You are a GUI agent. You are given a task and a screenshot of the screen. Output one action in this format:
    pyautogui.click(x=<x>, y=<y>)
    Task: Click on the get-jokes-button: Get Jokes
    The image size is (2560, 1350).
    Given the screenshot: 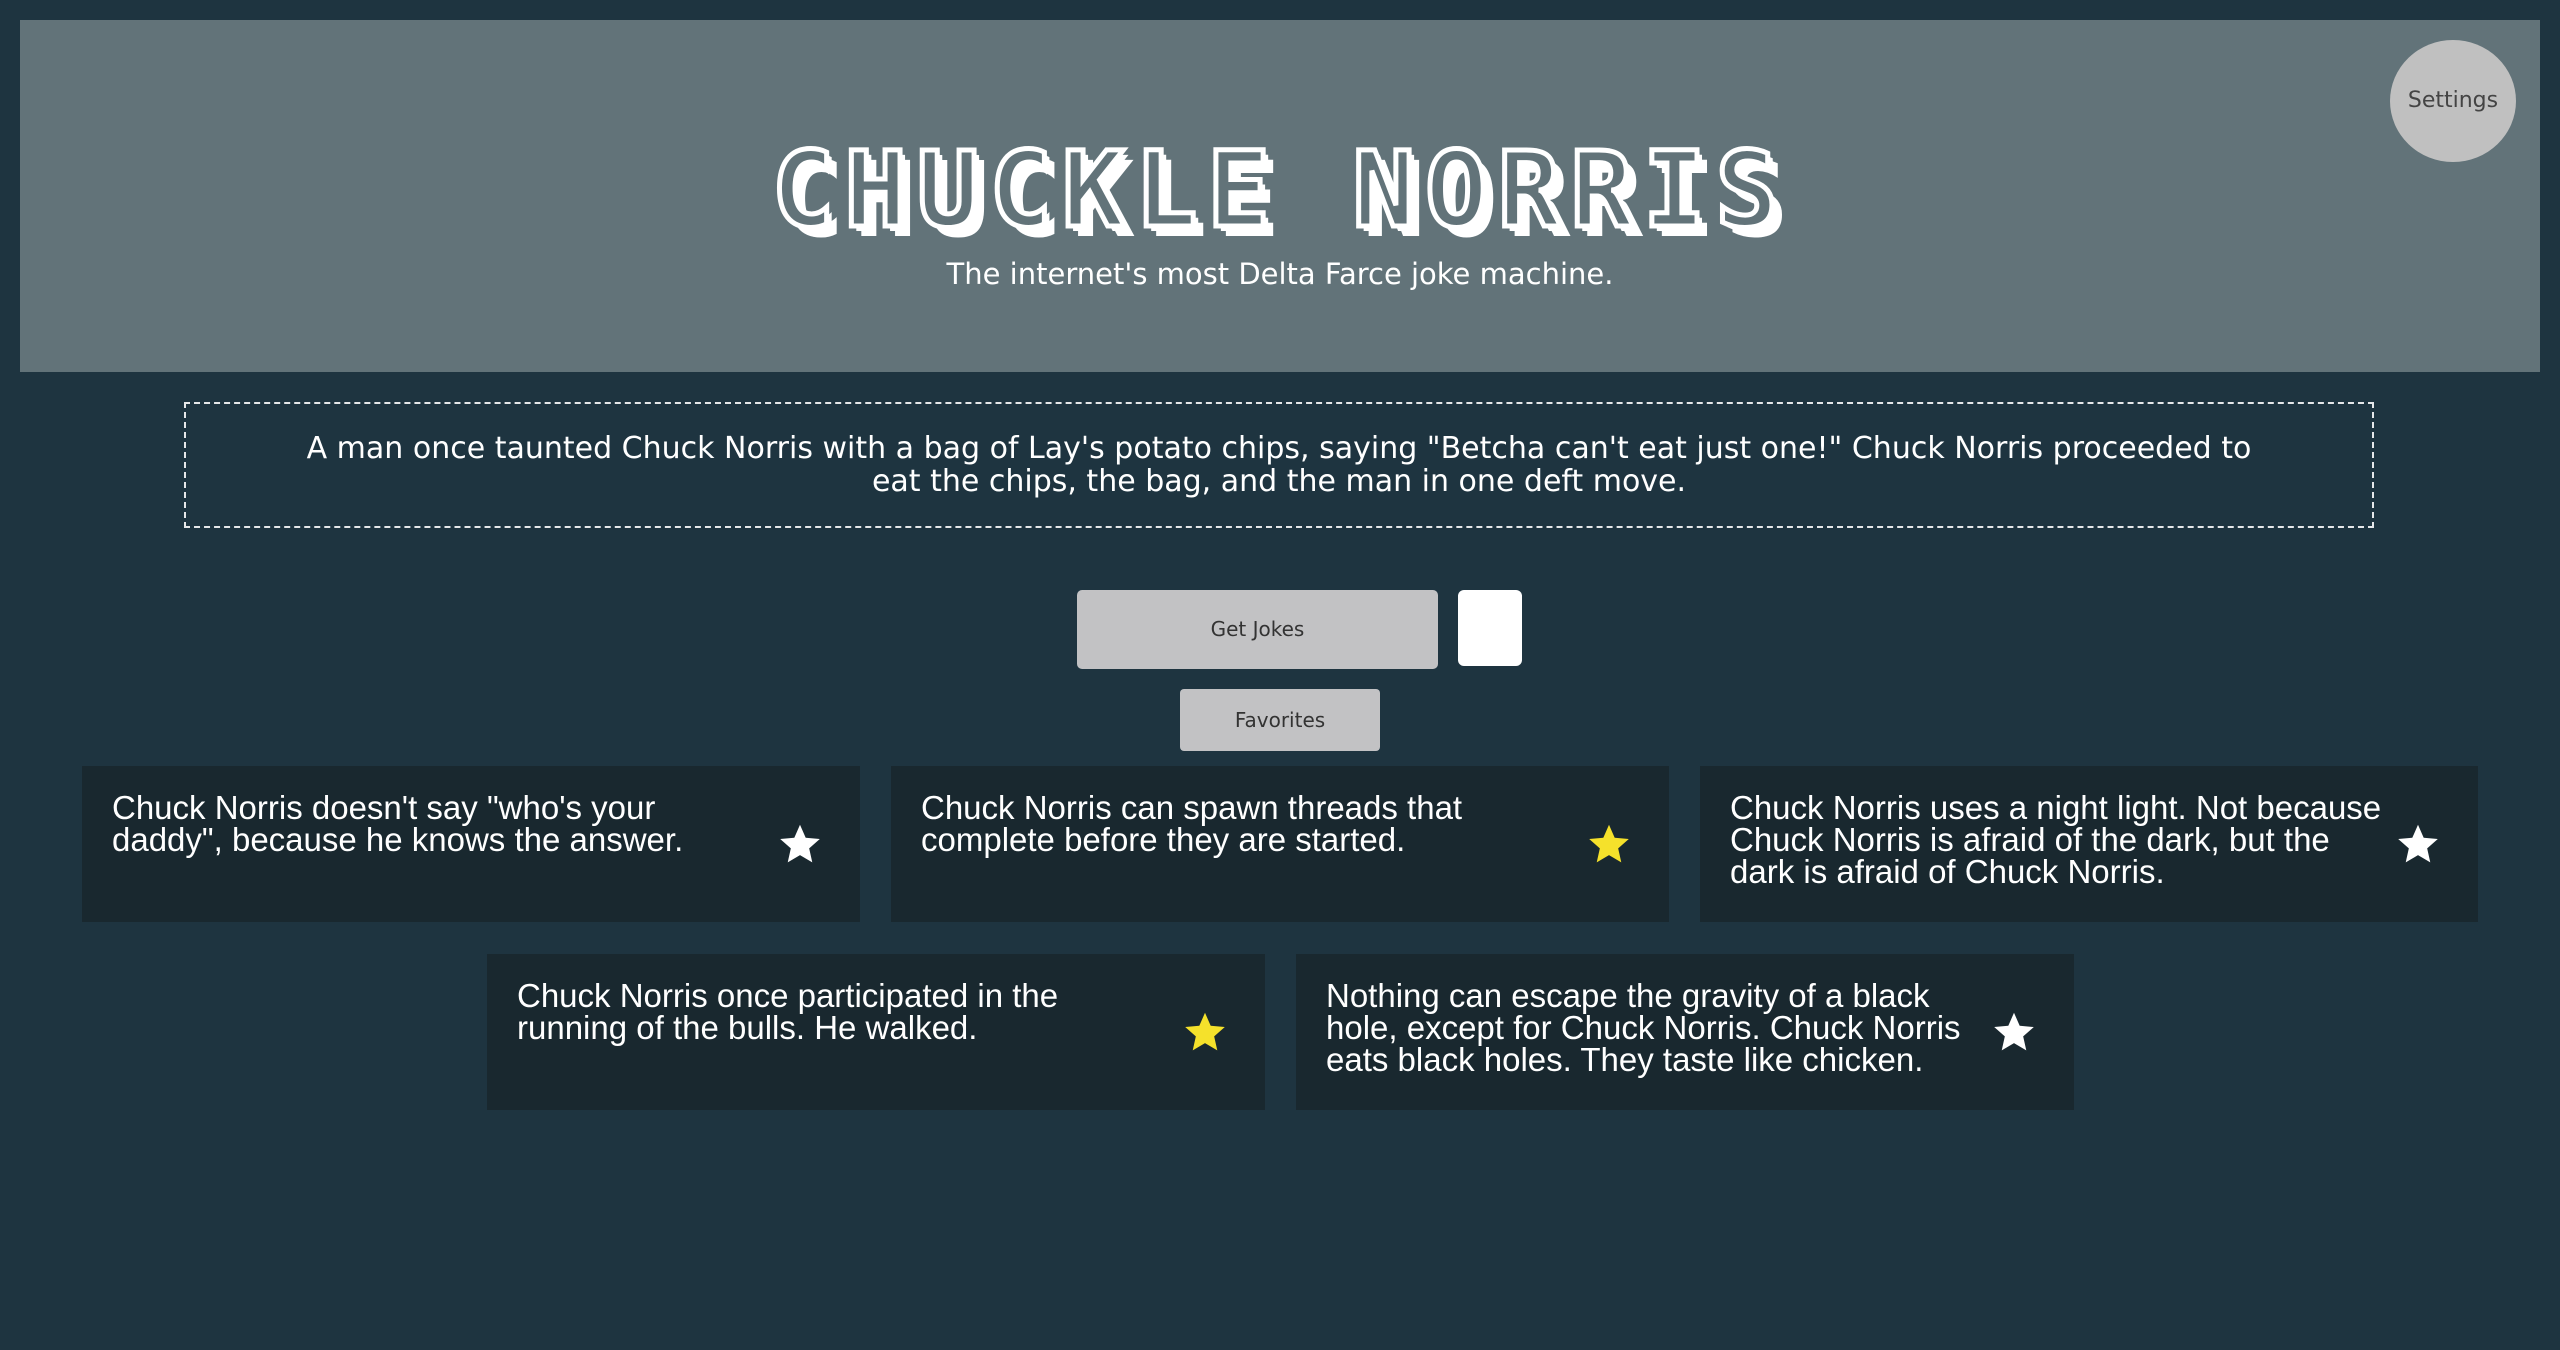 What is the action you would take?
    pyautogui.click(x=1257, y=629)
    